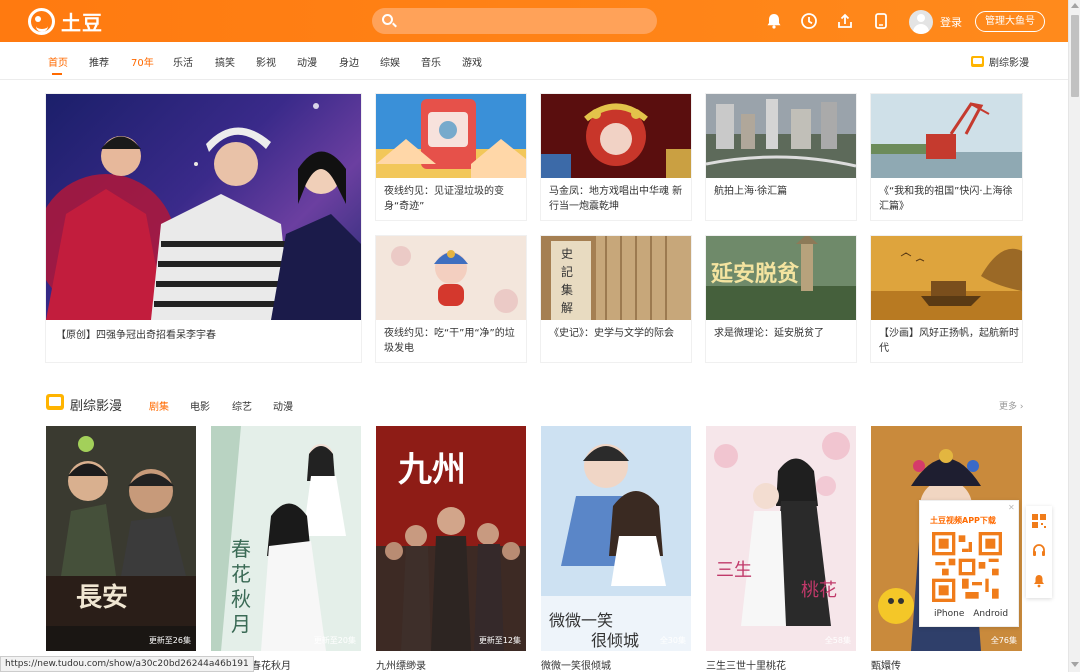 This screenshot has height=672, width=1080. I want to click on section-tab-anime: 动漫, so click(283, 405).